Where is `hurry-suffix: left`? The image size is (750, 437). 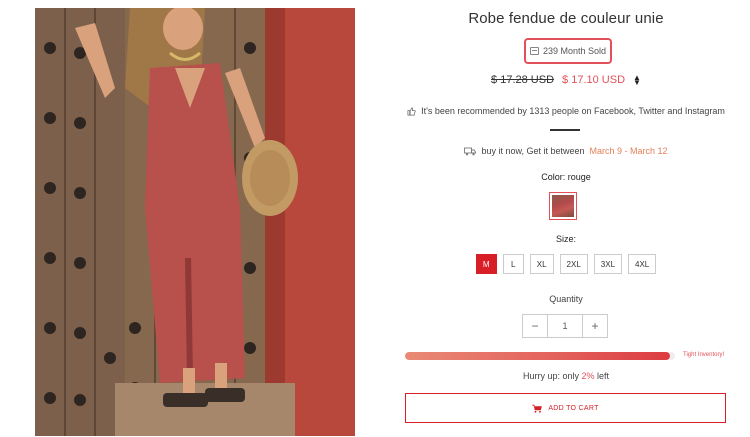 hurry-suffix: left is located at coordinates (603, 376).